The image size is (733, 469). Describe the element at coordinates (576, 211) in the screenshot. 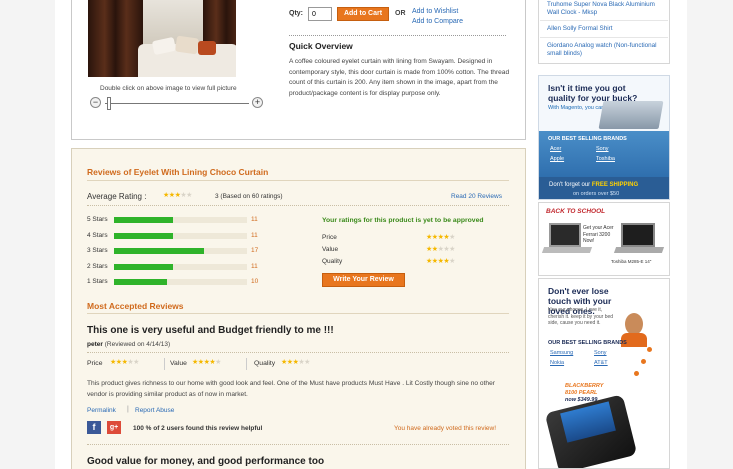

I see `ad-title: BACK TO SCHOOL` at that location.